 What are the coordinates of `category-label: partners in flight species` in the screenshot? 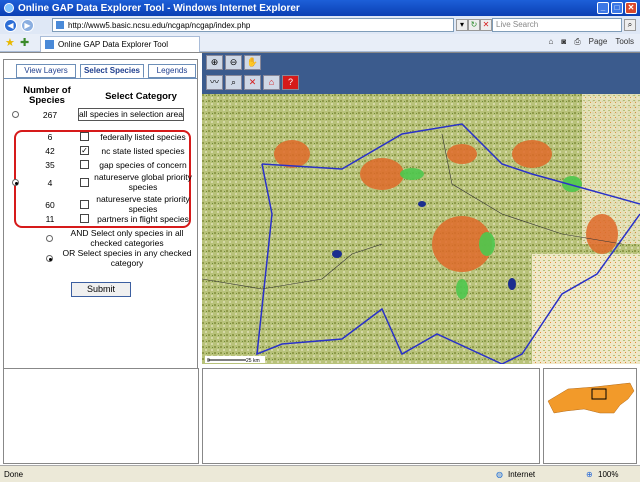 It's located at (143, 219).